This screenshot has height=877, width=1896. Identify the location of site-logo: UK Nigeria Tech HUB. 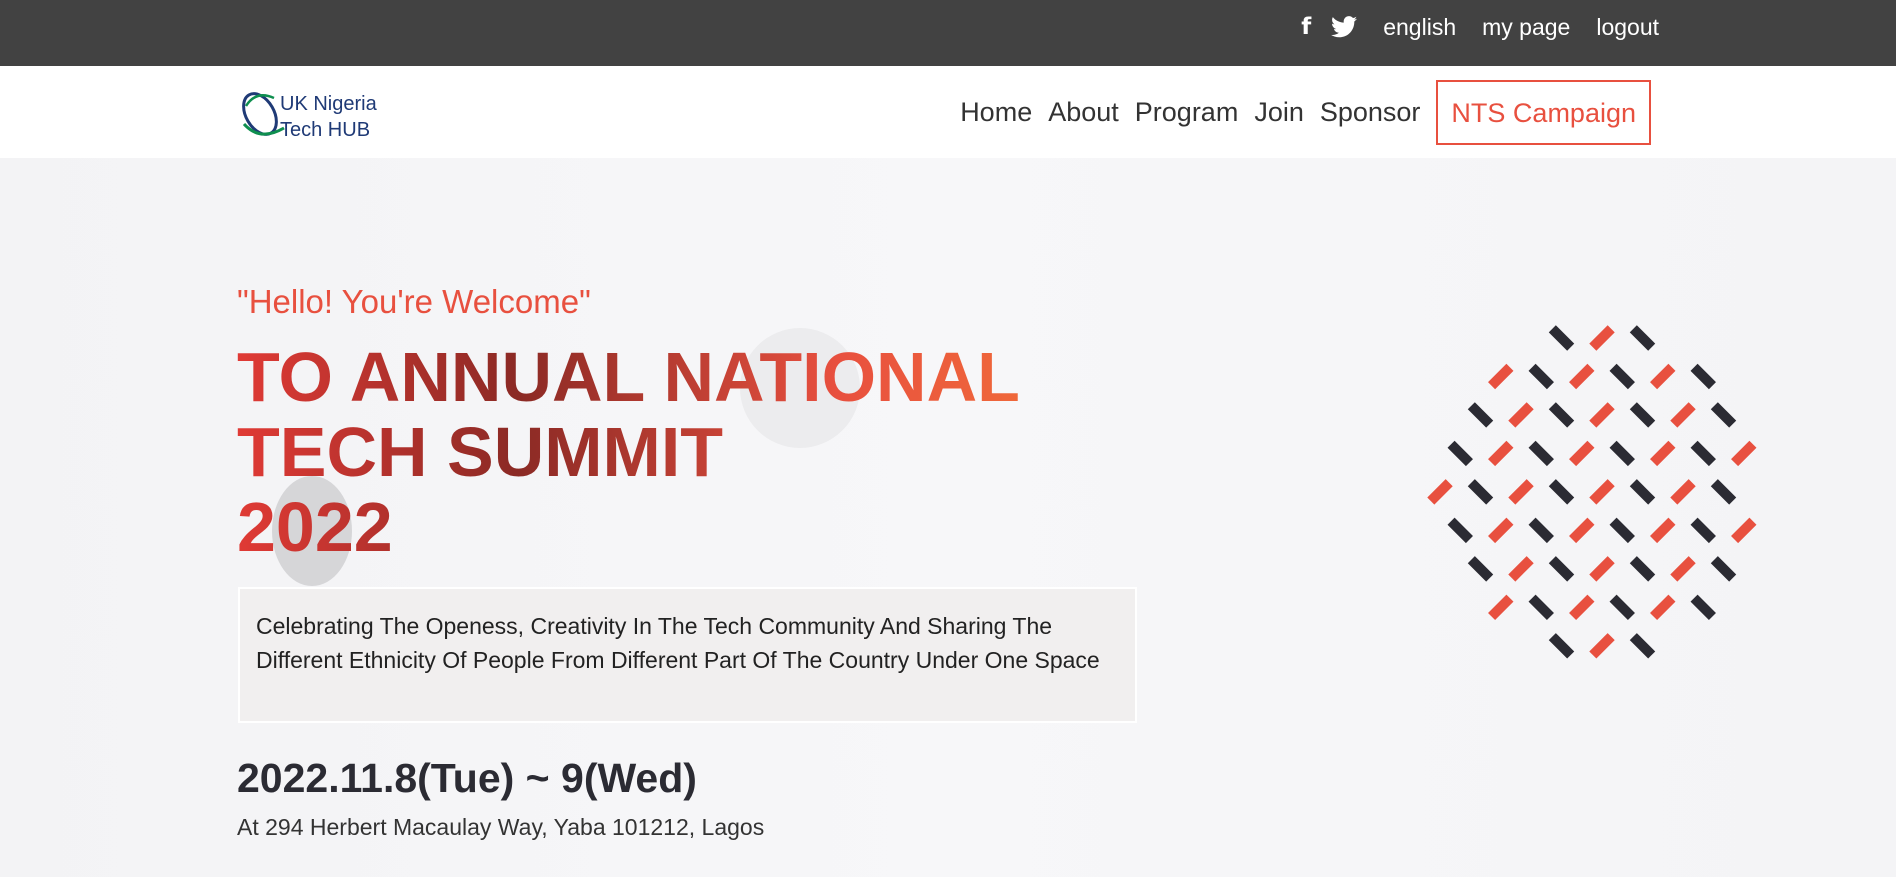
(313, 110).